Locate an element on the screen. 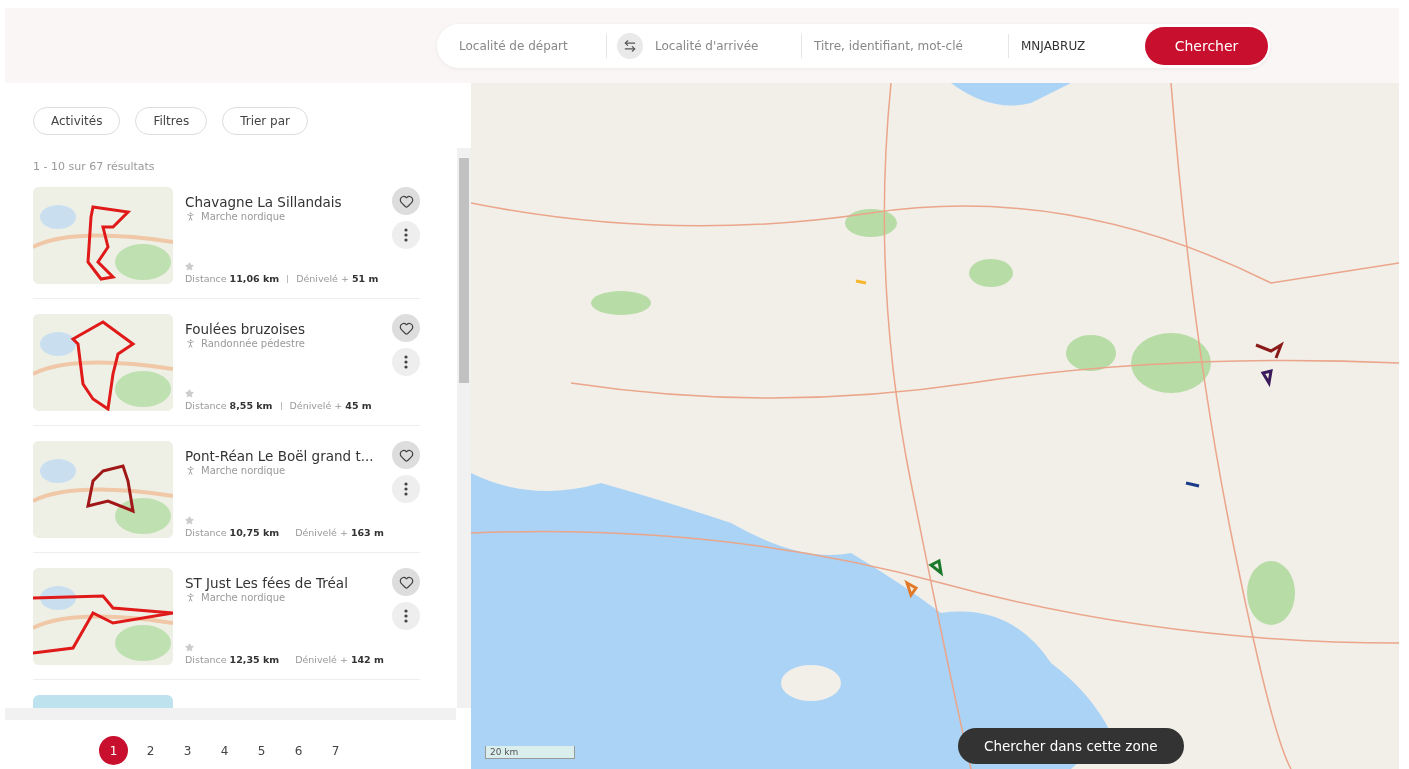 The height and width of the screenshot is (769, 1409). departure-field: Localité de départ is located at coordinates (526, 45).